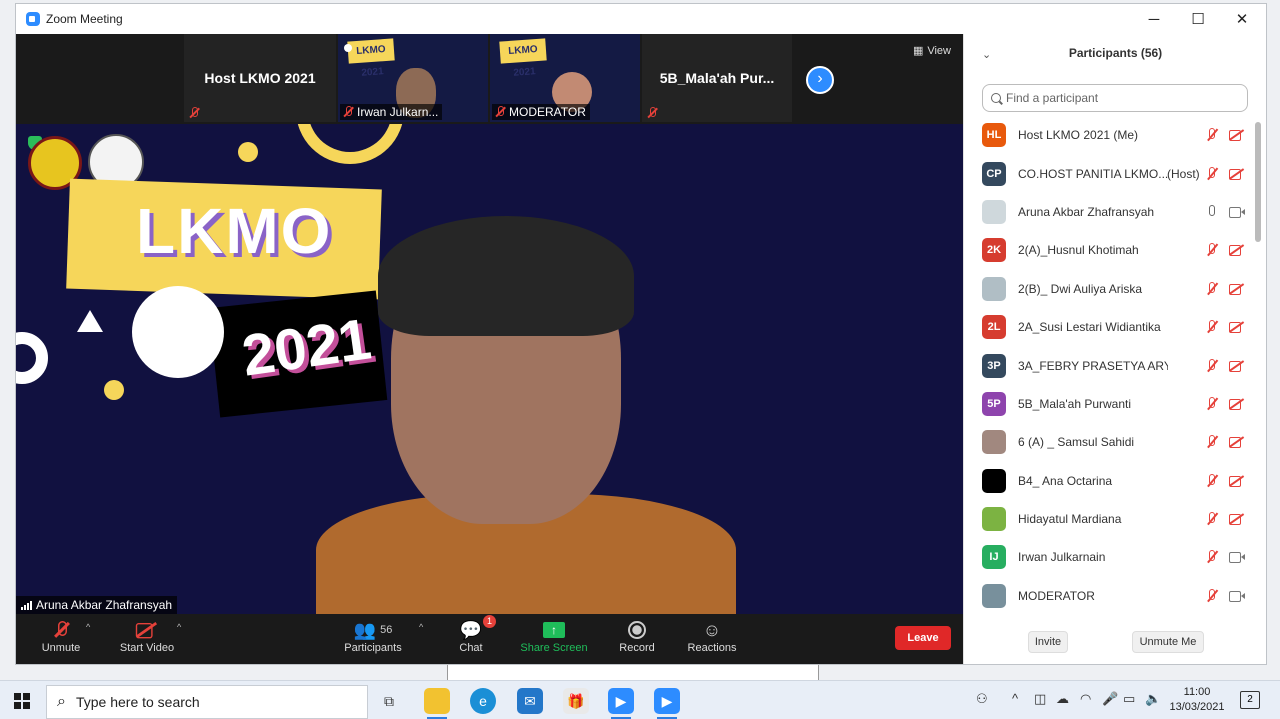 Image resolution: width=1280 pixels, height=719 pixels. Describe the element at coordinates (207, 702) in the screenshot. I see `taskbar-search-box: ⌕ Type here to search` at that location.